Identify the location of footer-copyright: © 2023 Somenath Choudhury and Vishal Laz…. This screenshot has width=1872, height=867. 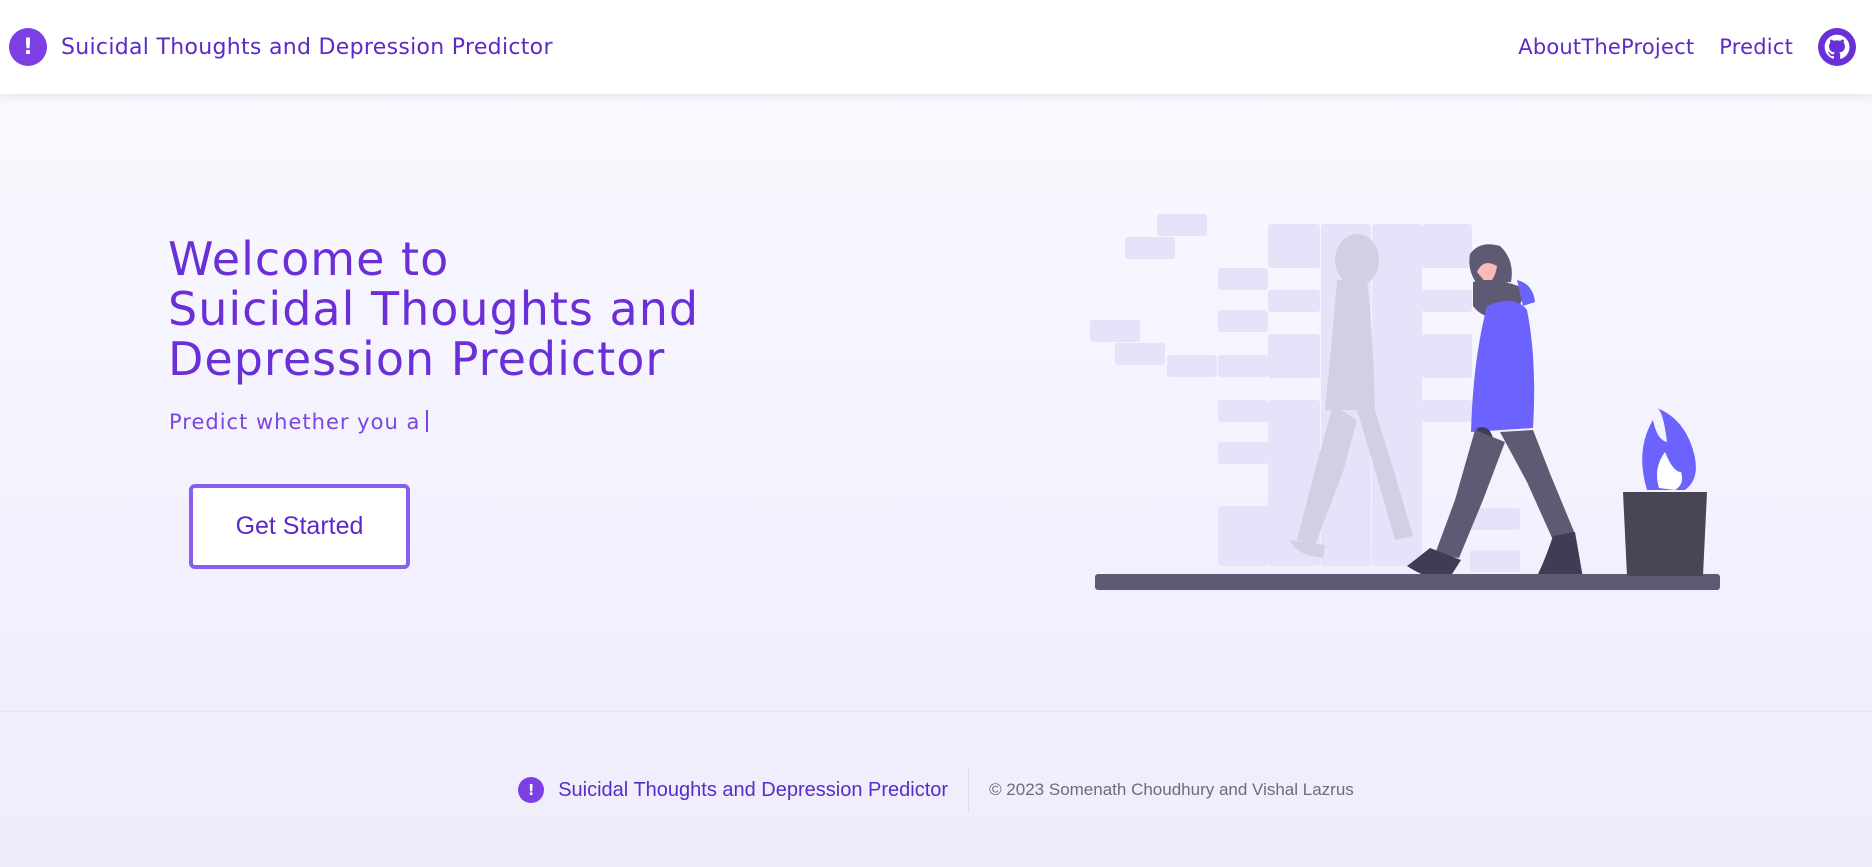
(1171, 789).